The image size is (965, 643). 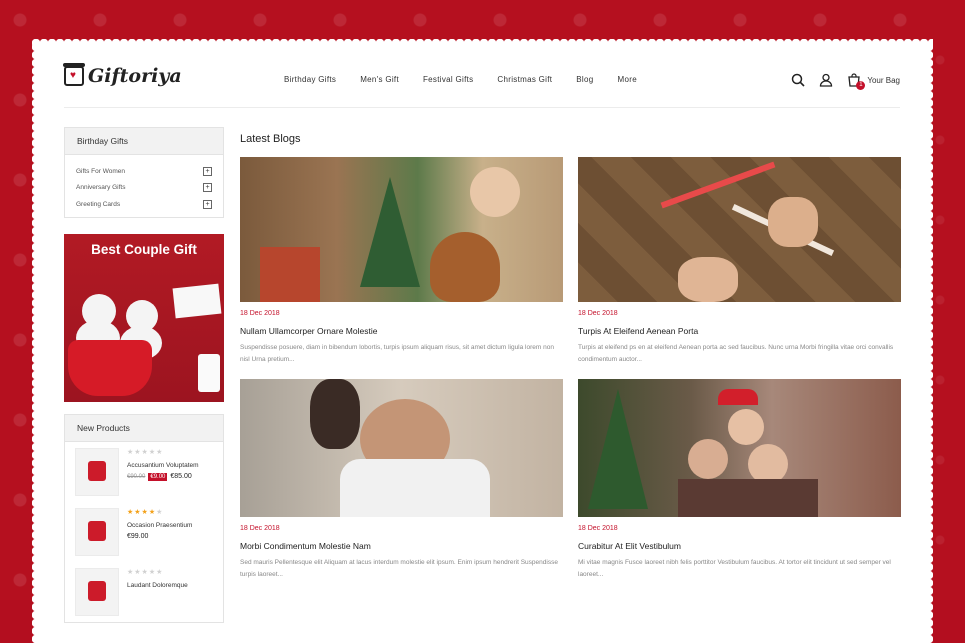 What do you see at coordinates (584, 79) in the screenshot?
I see `nav-blog: Blog` at bounding box center [584, 79].